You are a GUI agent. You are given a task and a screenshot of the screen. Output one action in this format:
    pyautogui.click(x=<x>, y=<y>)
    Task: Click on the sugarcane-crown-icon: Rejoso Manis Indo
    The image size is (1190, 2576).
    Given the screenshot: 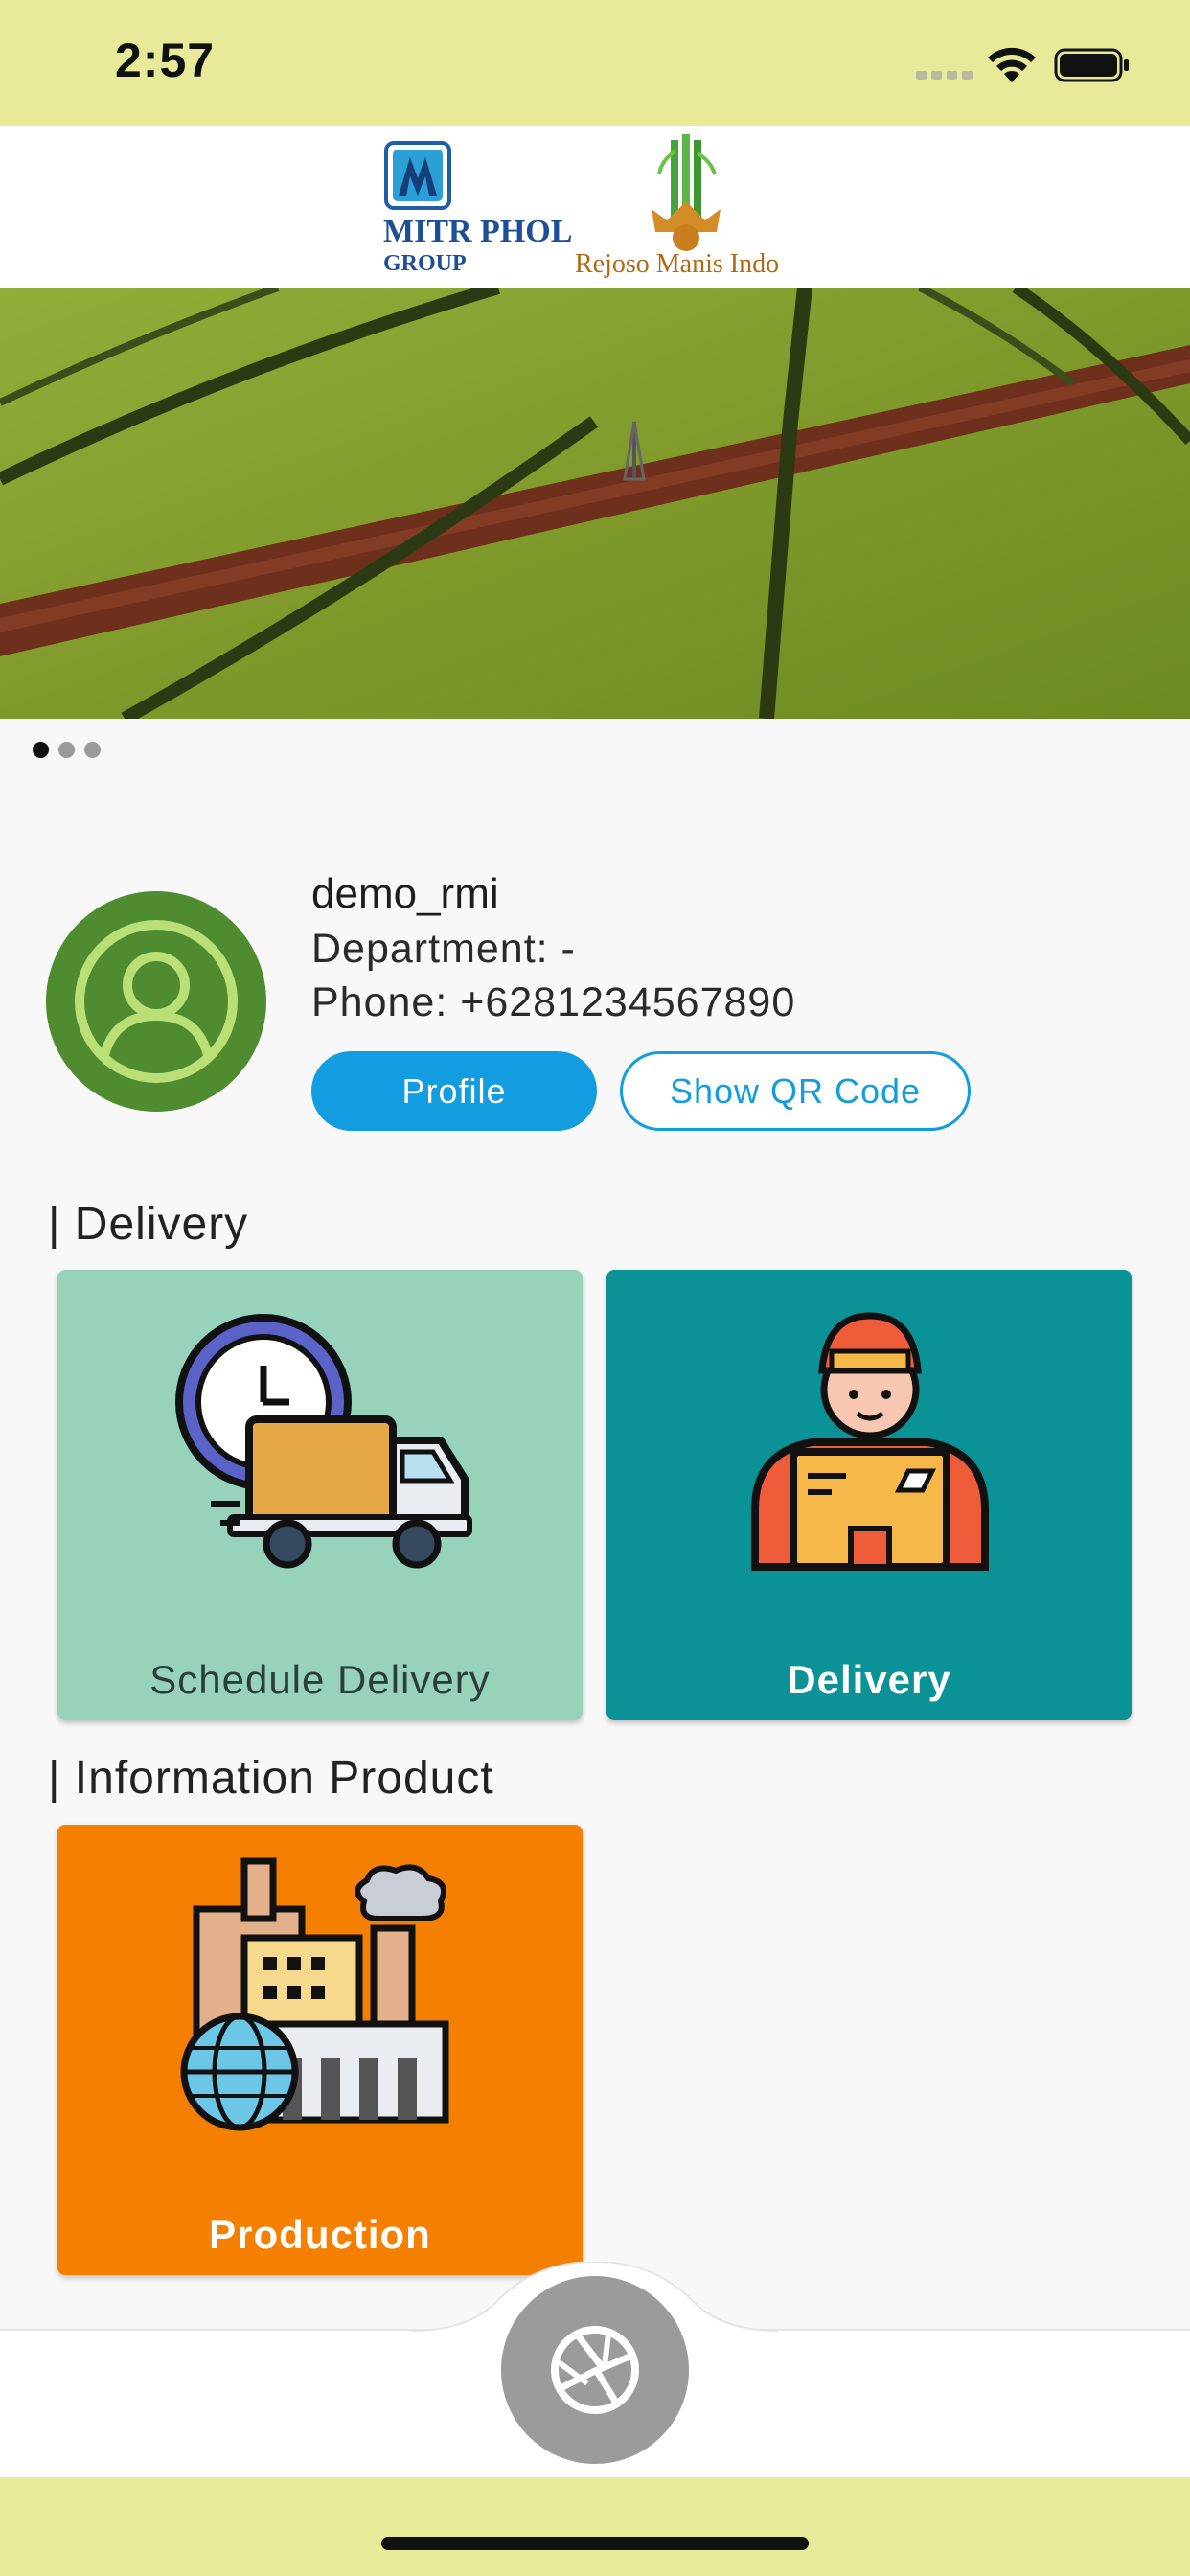 What is the action you would take?
    pyautogui.click(x=677, y=206)
    